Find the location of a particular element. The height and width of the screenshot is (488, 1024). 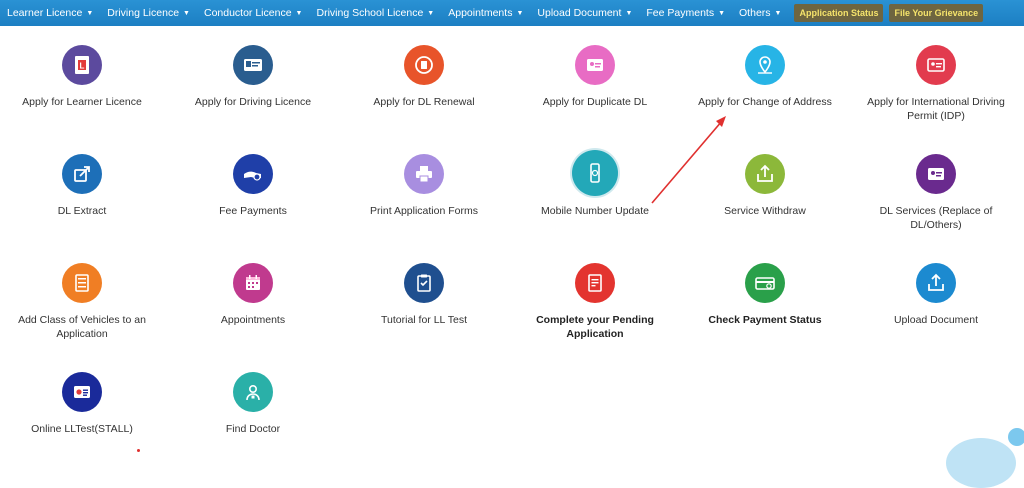

tile-apply-dl-renewal: Apply for DL Renewal is located at coordinates (424, 77).